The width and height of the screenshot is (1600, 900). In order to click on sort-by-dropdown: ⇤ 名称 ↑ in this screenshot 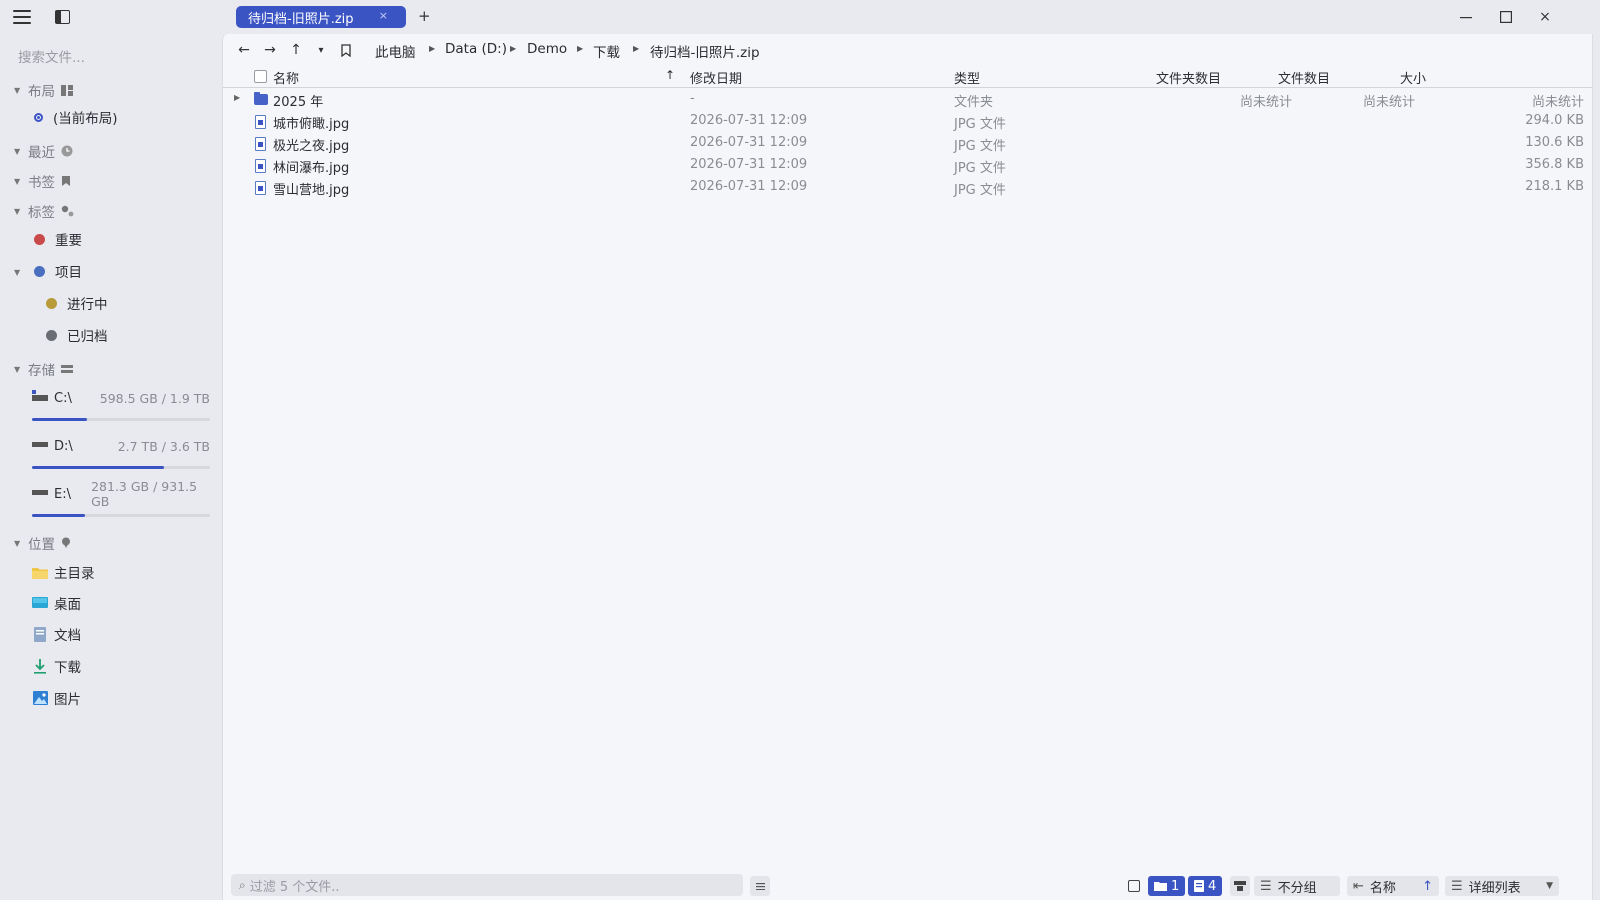, I will do `click(1393, 886)`.